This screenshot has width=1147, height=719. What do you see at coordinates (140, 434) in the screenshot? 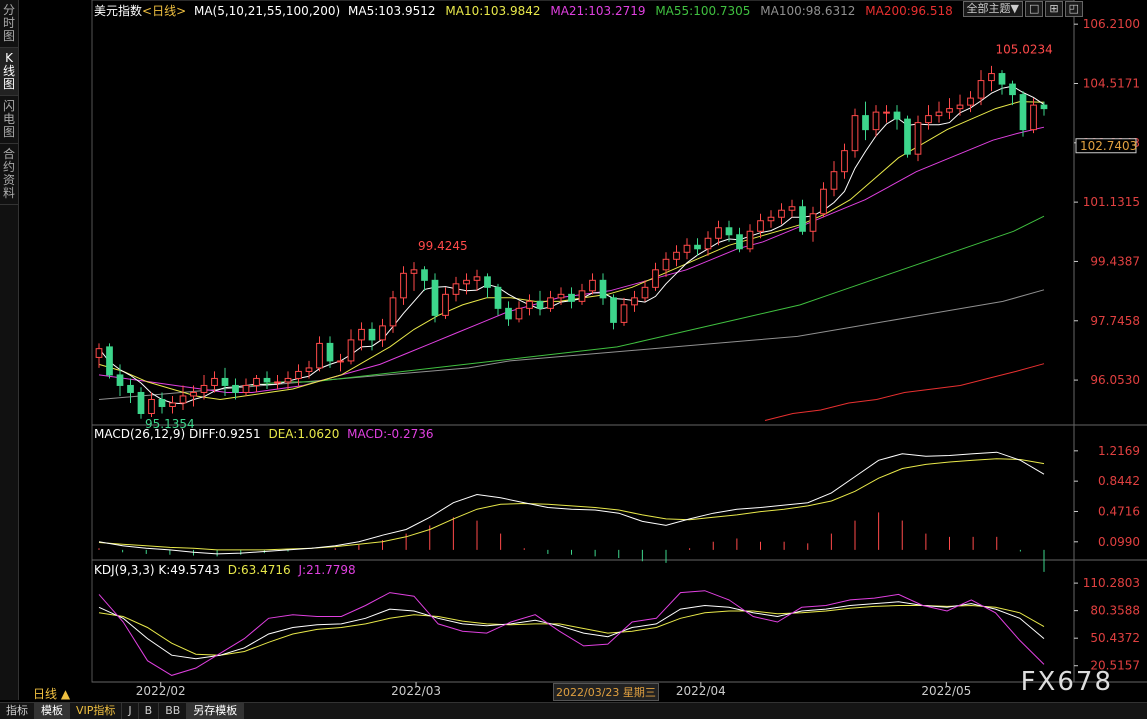
I see `macd-name: MACD(26,12,9)` at bounding box center [140, 434].